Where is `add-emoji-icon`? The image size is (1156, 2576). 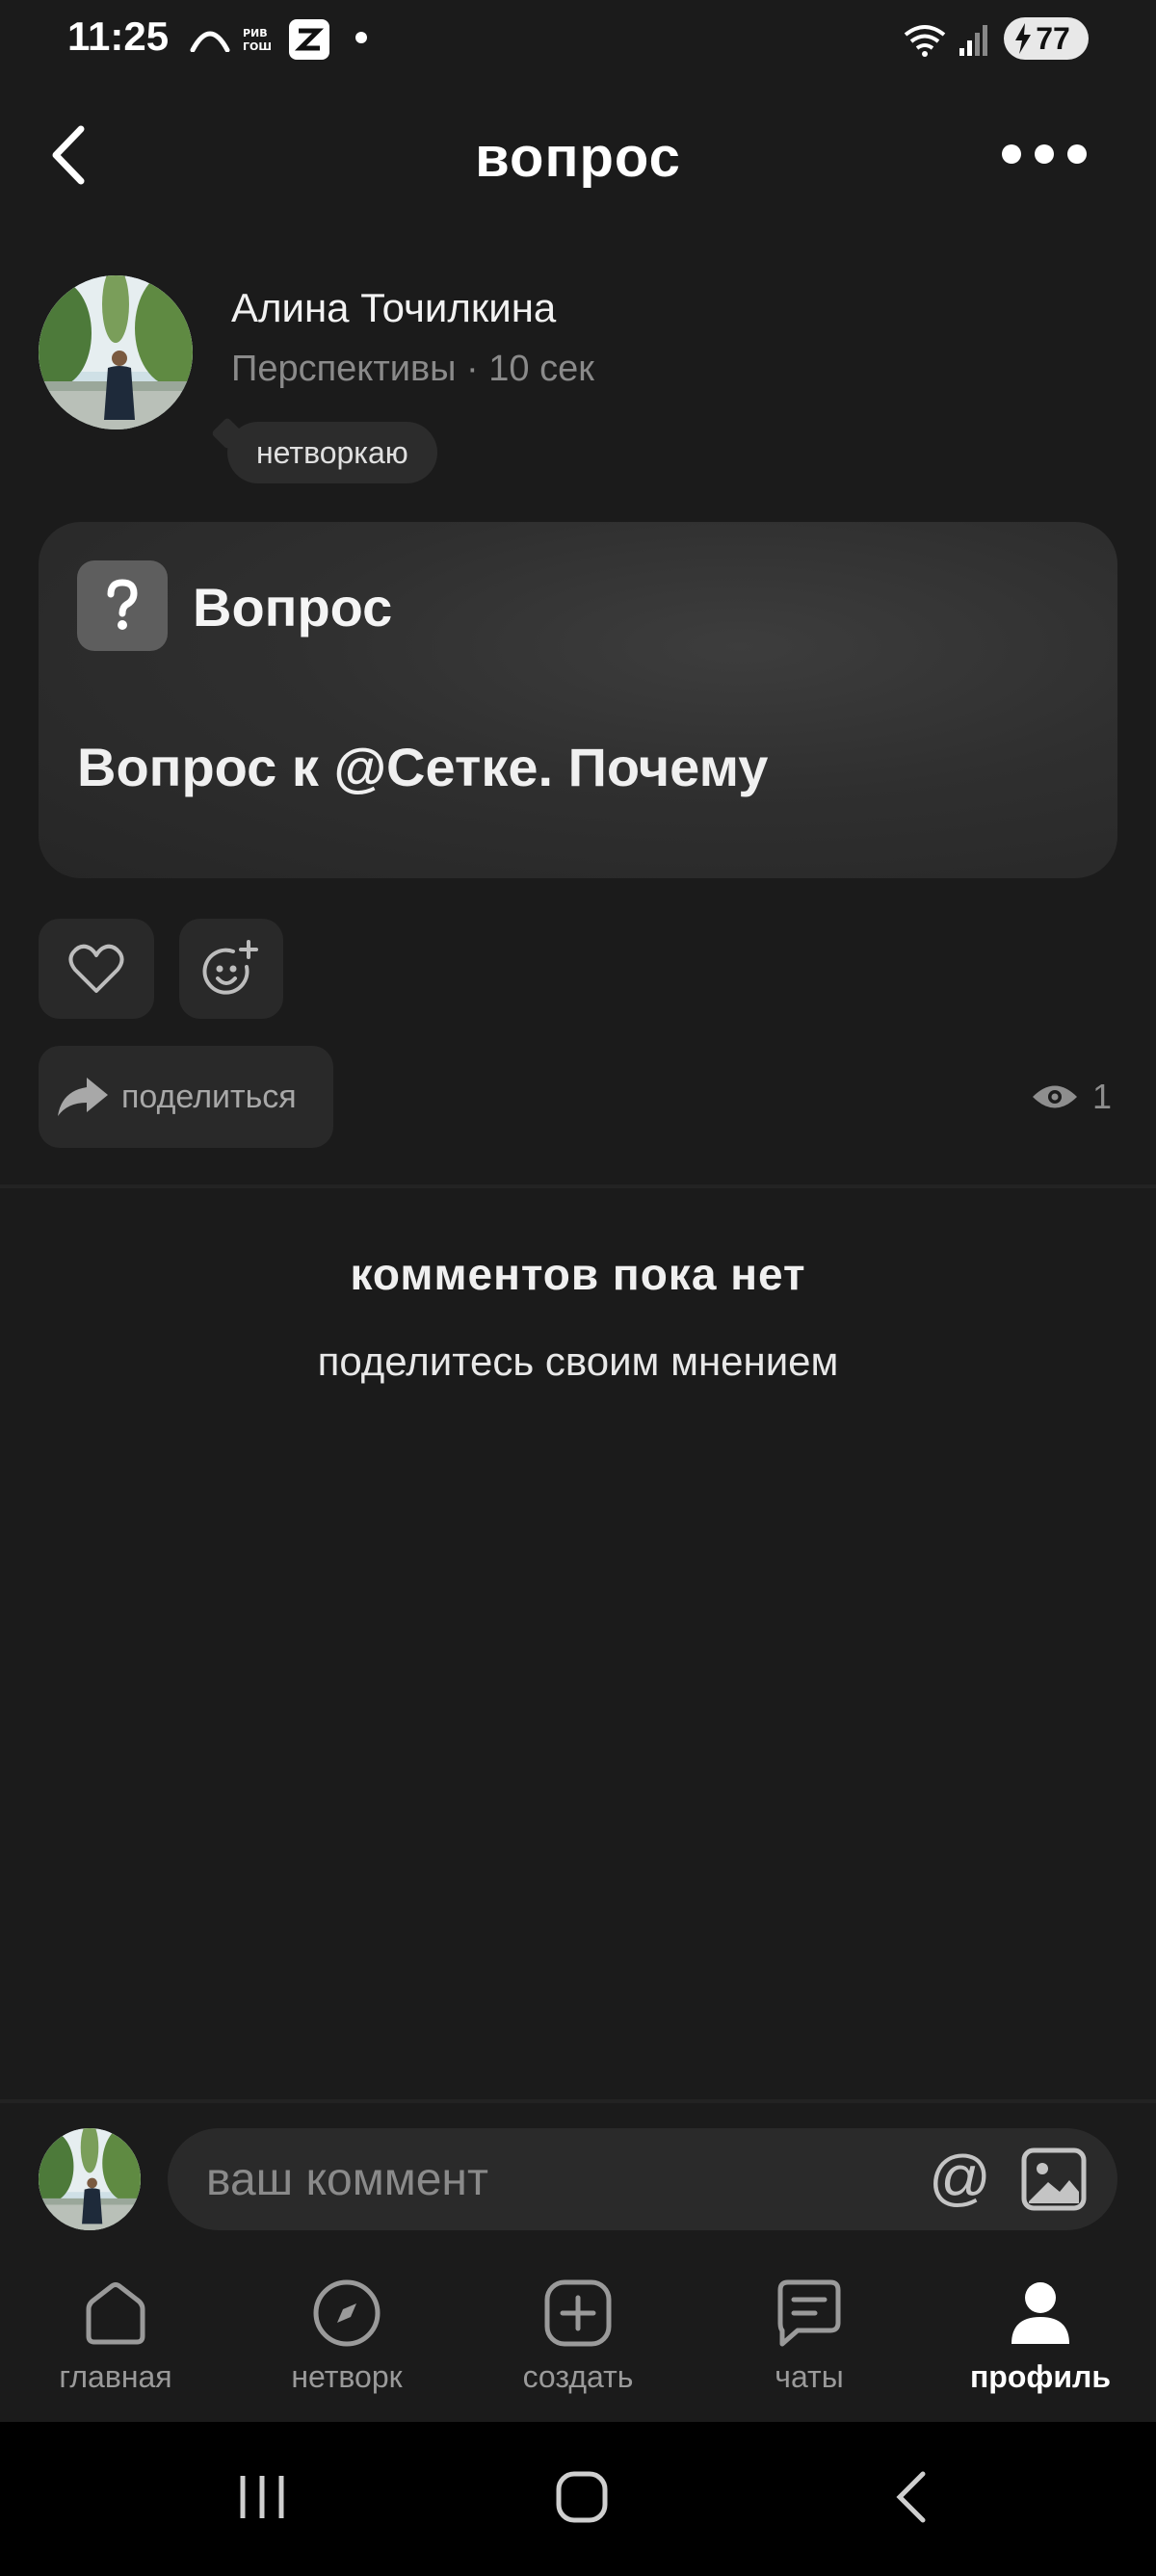 add-emoji-icon is located at coordinates (230, 967).